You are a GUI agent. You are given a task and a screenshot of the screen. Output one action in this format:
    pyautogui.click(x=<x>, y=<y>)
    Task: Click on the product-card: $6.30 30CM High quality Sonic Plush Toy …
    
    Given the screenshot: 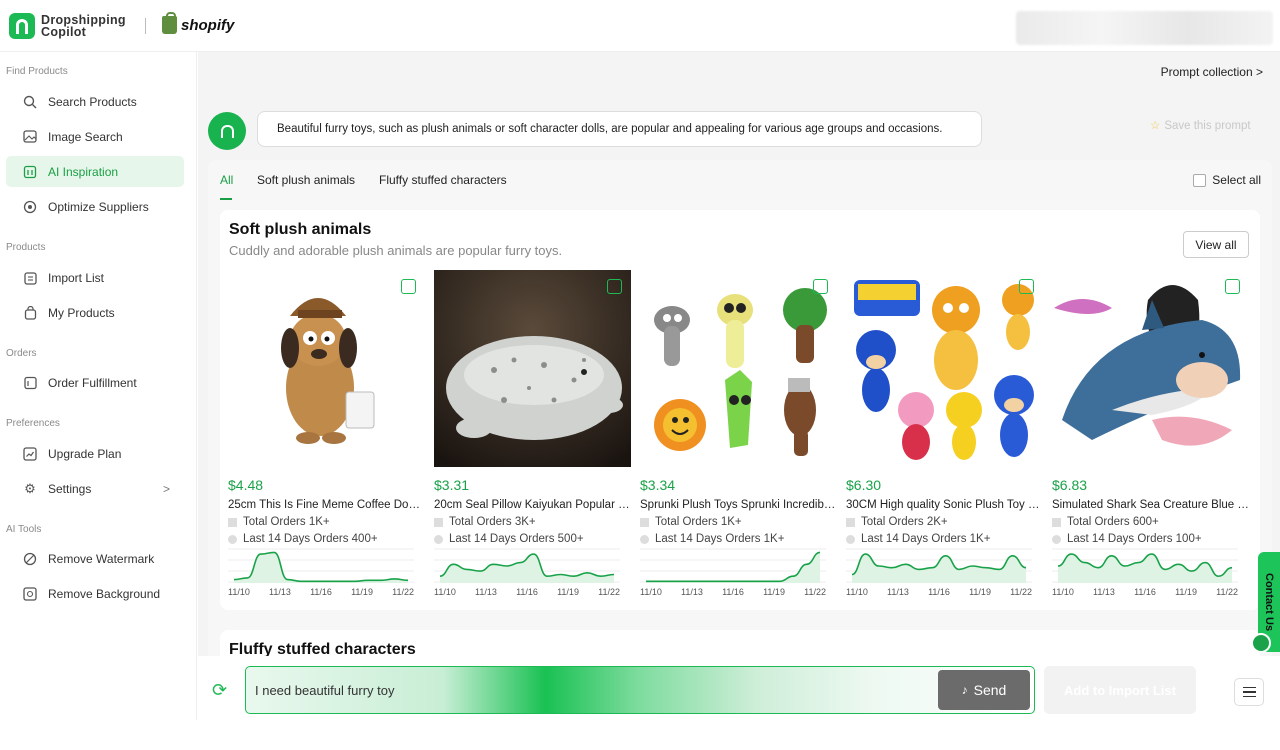 What is the action you would take?
    pyautogui.click(x=944, y=433)
    